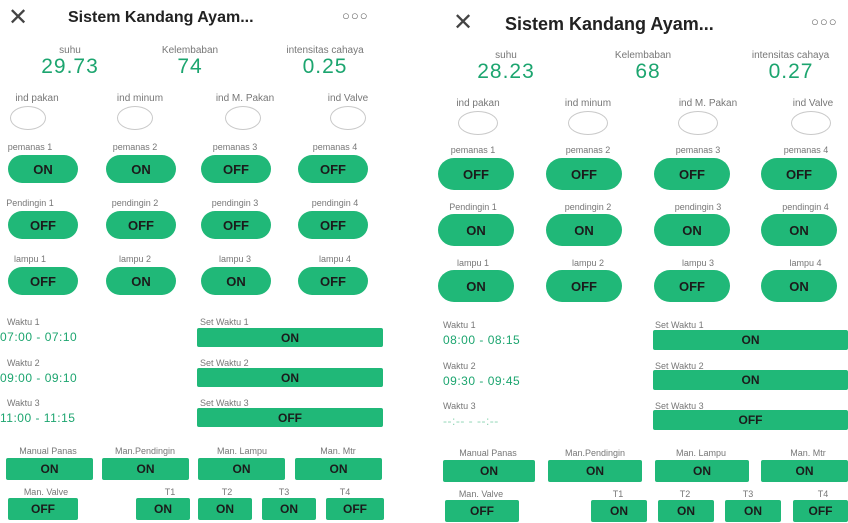  What do you see at coordinates (38, 378) in the screenshot?
I see `waktu-2-value: 09:00 - 09:10` at bounding box center [38, 378].